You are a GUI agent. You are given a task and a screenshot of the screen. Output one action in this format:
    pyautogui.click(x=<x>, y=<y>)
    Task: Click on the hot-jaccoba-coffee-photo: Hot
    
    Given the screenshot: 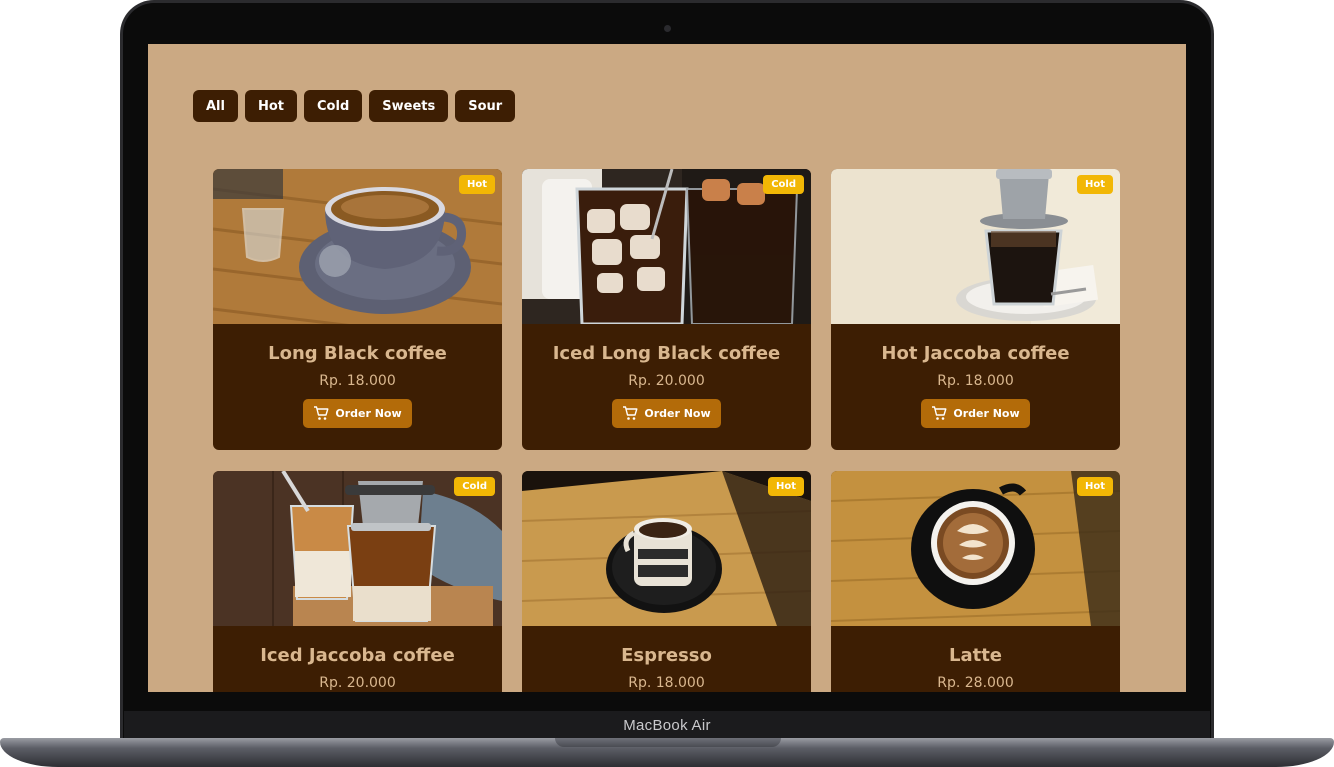 What is the action you would take?
    pyautogui.click(x=975, y=246)
    